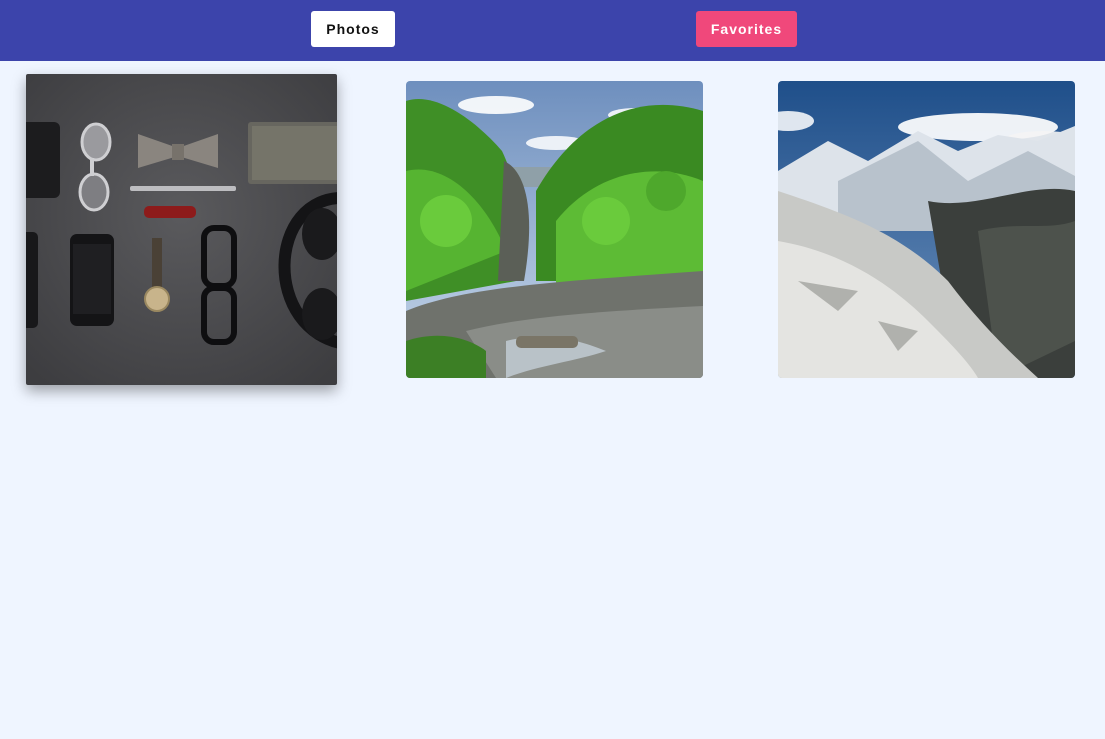 The image size is (1105, 739). I want to click on favorites-nav-button: Favorites, so click(746, 29).